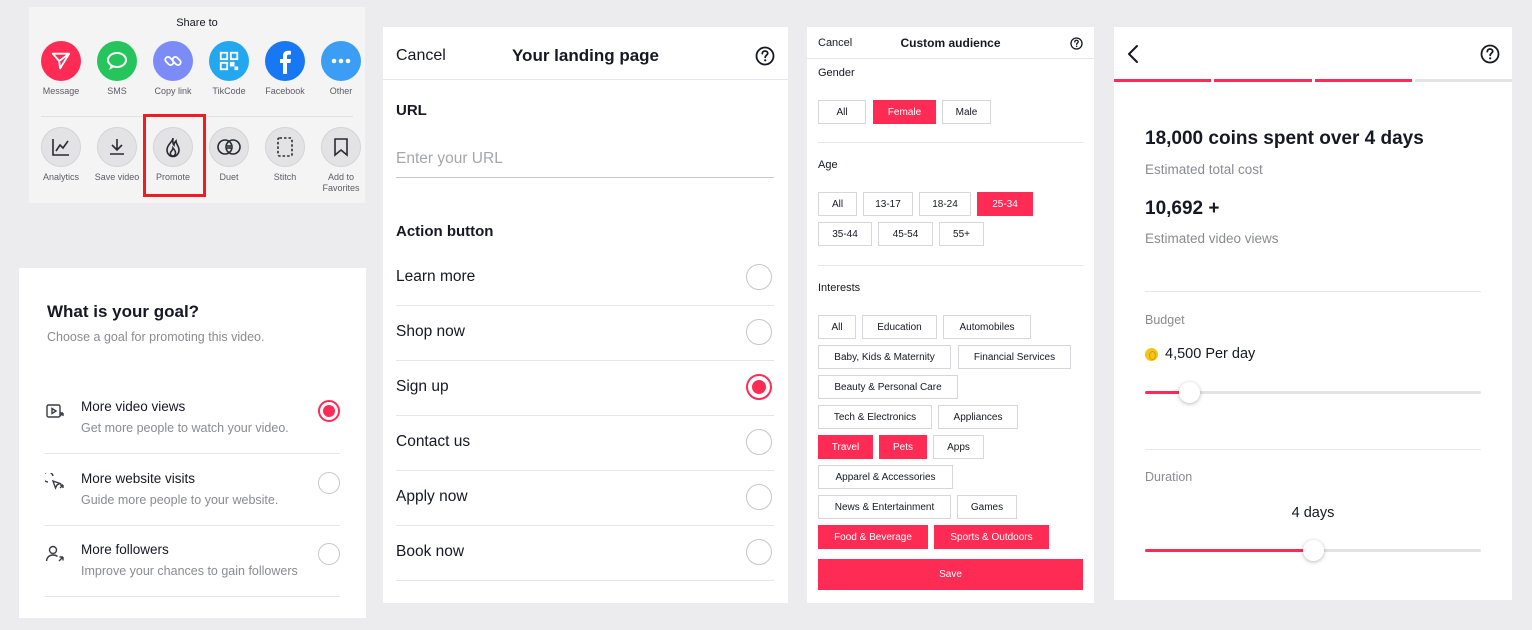 The height and width of the screenshot is (630, 1532). Describe the element at coordinates (422, 386) in the screenshot. I see `action-option-label: Sign up` at that location.